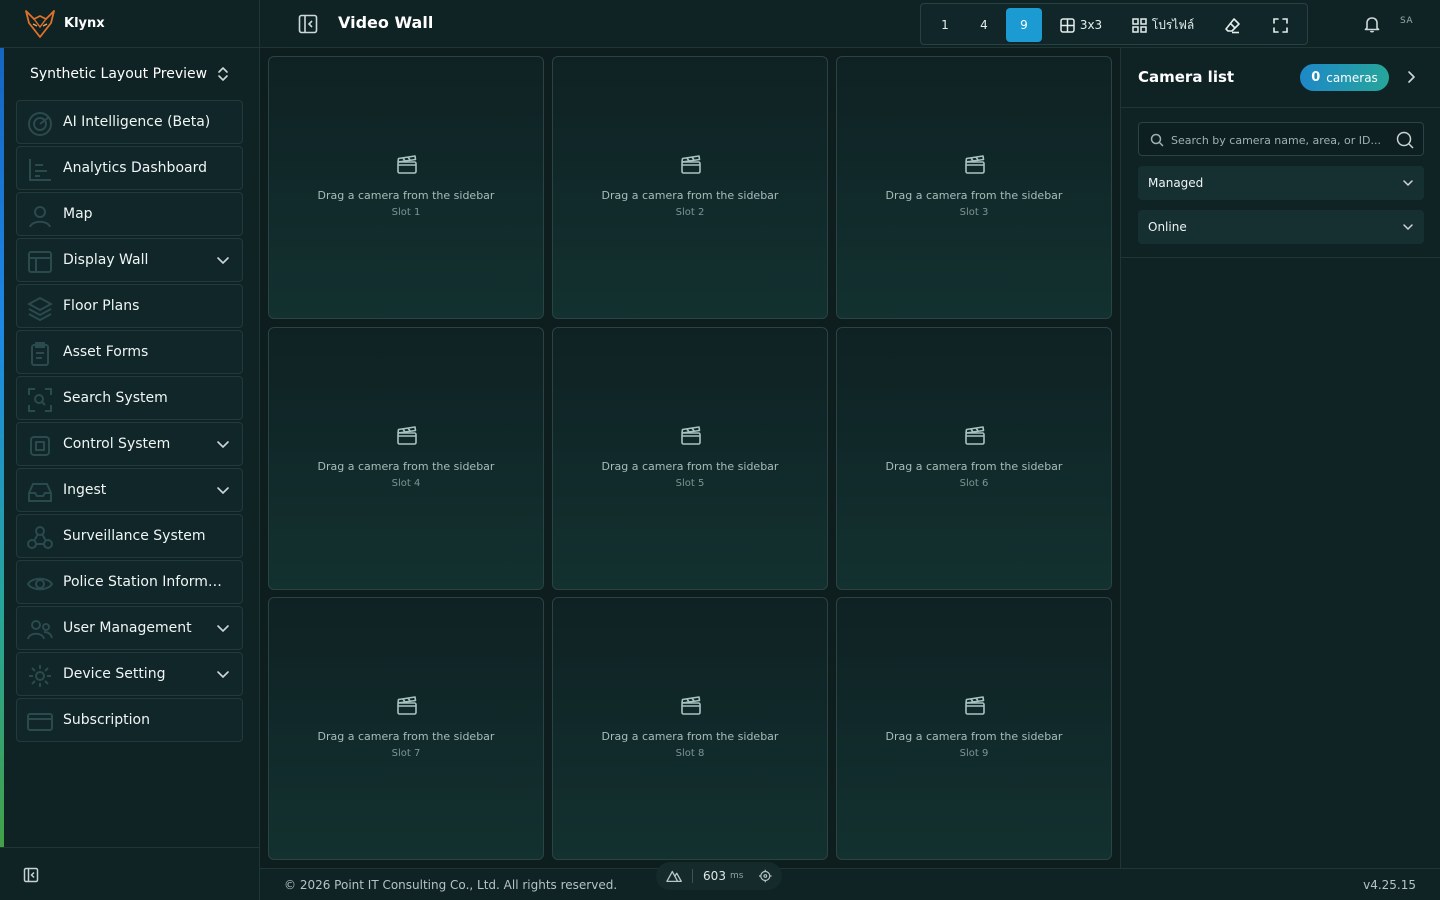  What do you see at coordinates (84, 23) in the screenshot?
I see `app-name: Klynx` at bounding box center [84, 23].